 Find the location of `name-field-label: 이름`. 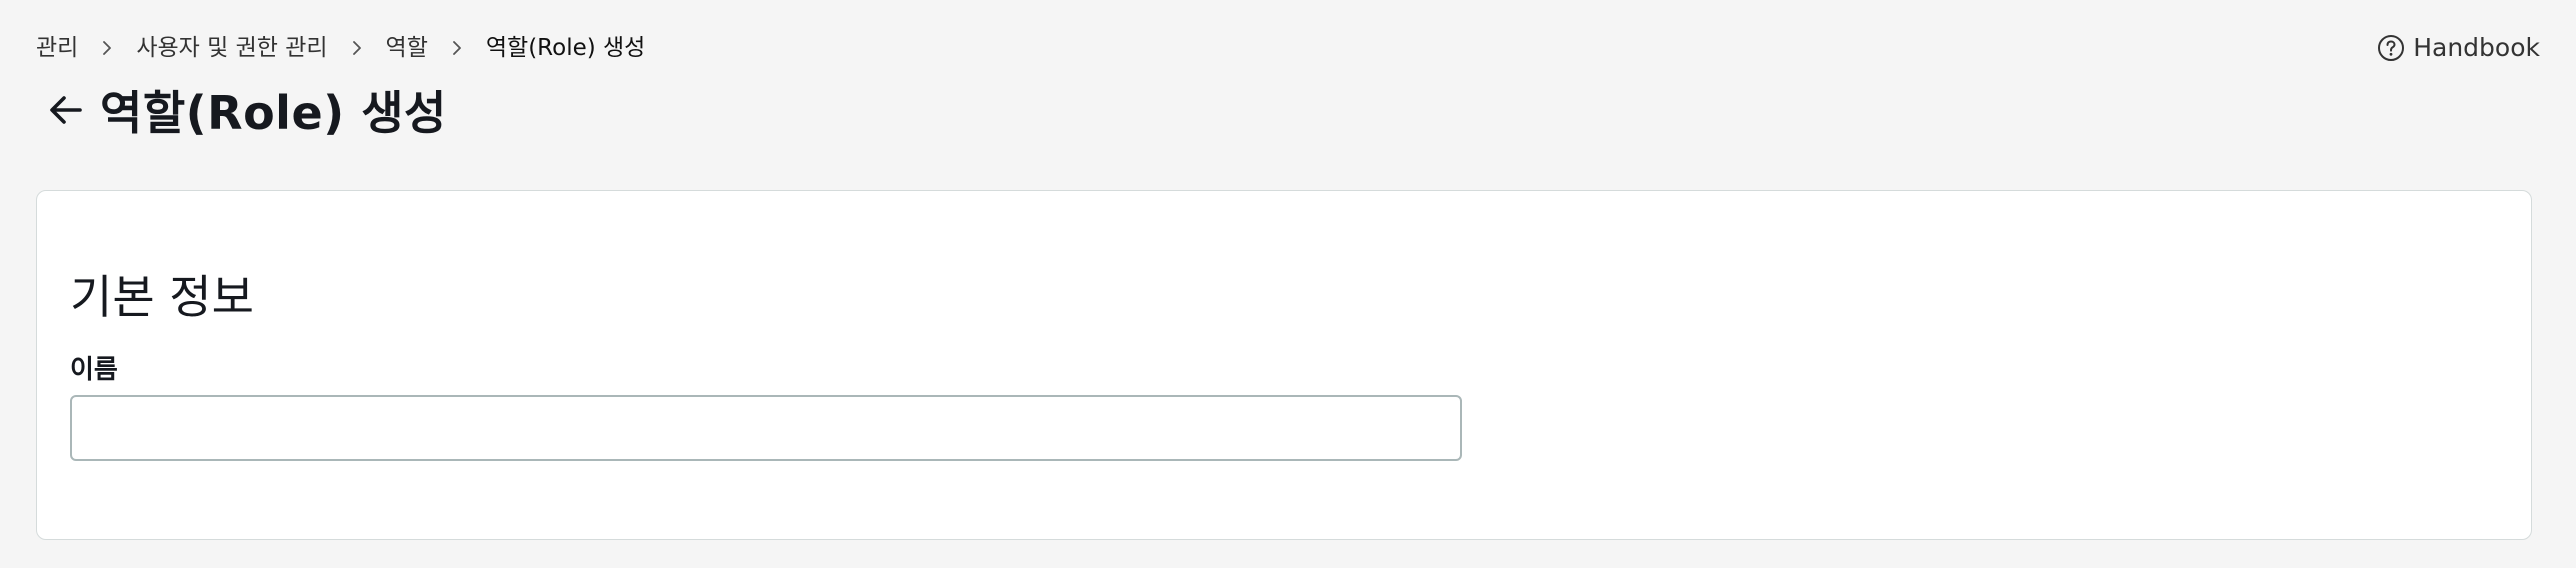

name-field-label: 이름 is located at coordinates (94, 370).